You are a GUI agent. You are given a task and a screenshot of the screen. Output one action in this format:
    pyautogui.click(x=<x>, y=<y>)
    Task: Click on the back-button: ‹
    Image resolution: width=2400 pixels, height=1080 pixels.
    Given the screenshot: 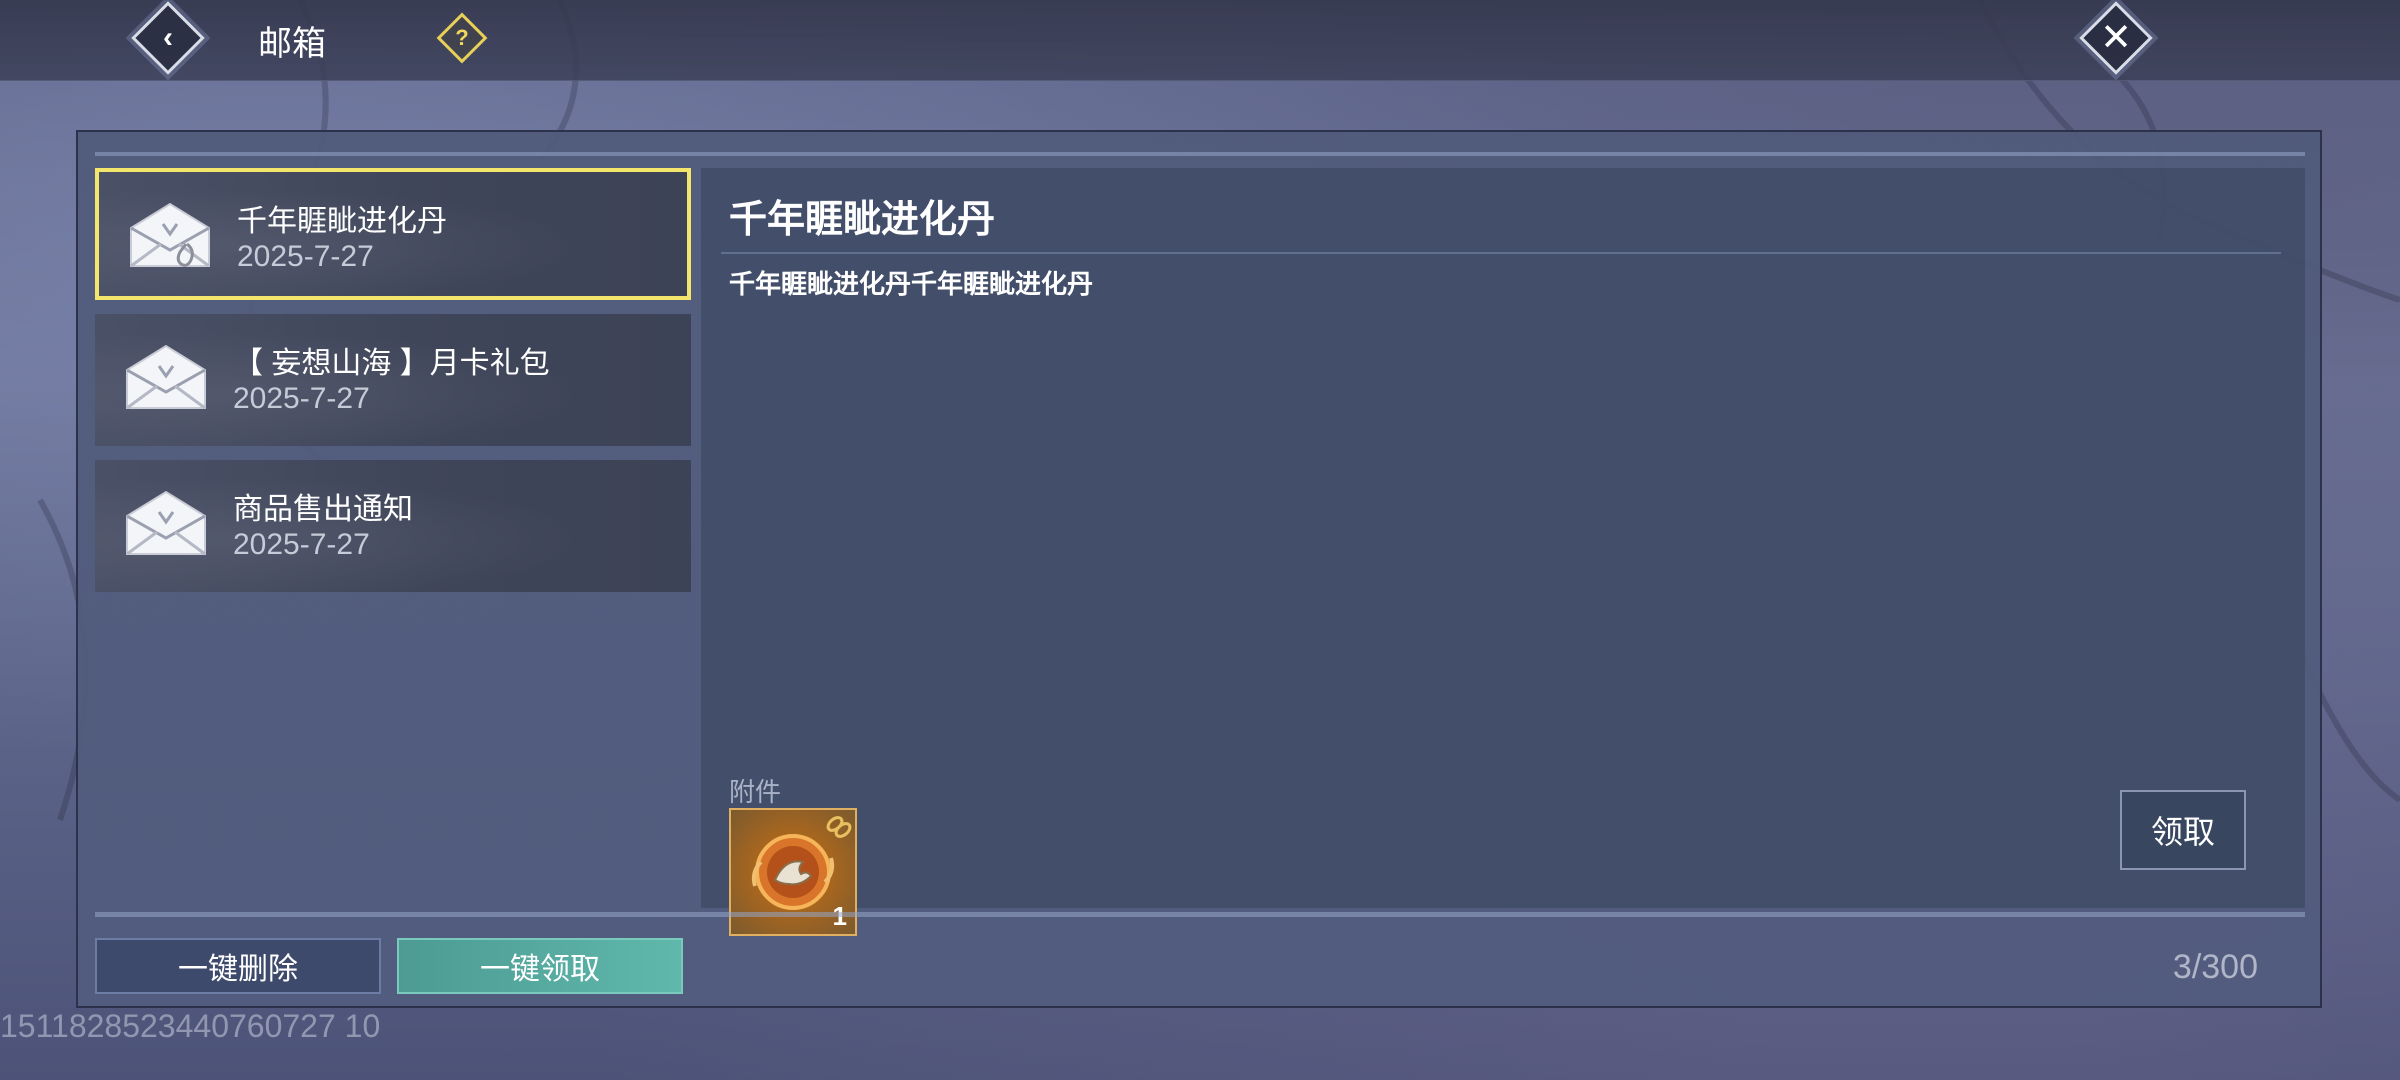 What is the action you would take?
    pyautogui.click(x=168, y=38)
    